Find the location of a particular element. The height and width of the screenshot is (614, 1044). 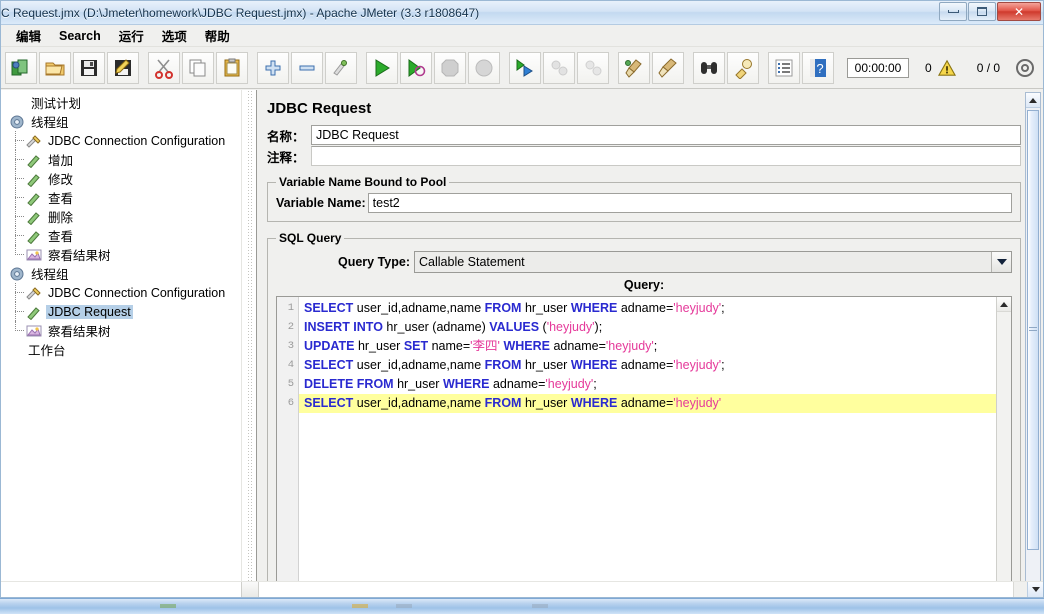

tree-node-jdbc-request-selected: JDBC Request is located at coordinates (120, 311).